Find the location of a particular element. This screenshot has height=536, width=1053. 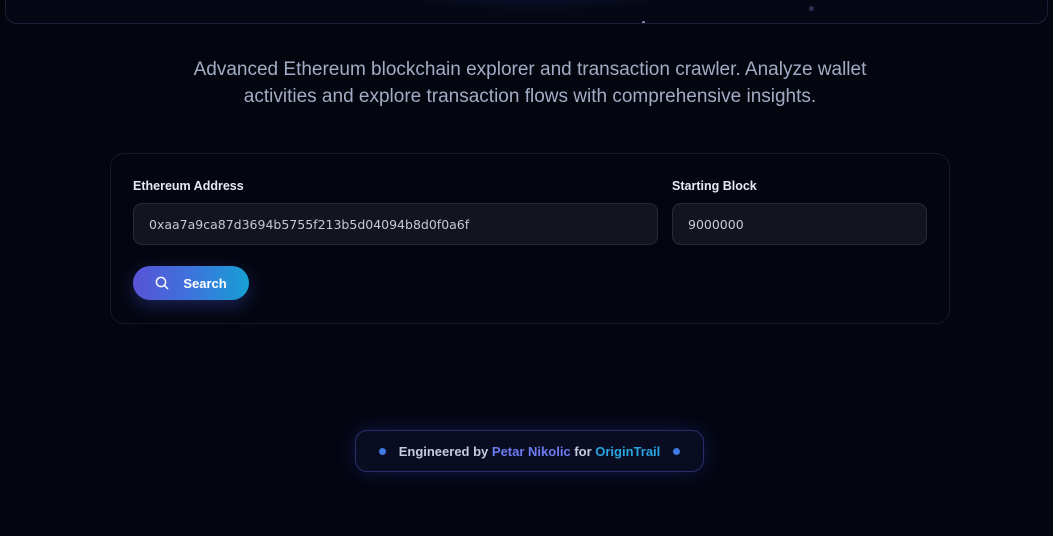

hero-glow is located at coordinates (536, 5).